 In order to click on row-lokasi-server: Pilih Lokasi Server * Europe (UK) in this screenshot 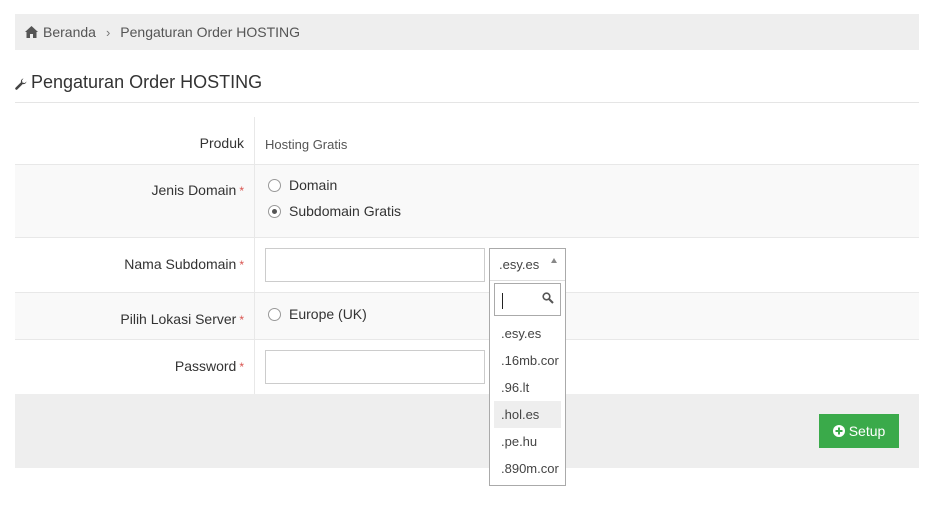, I will do `click(467, 316)`.